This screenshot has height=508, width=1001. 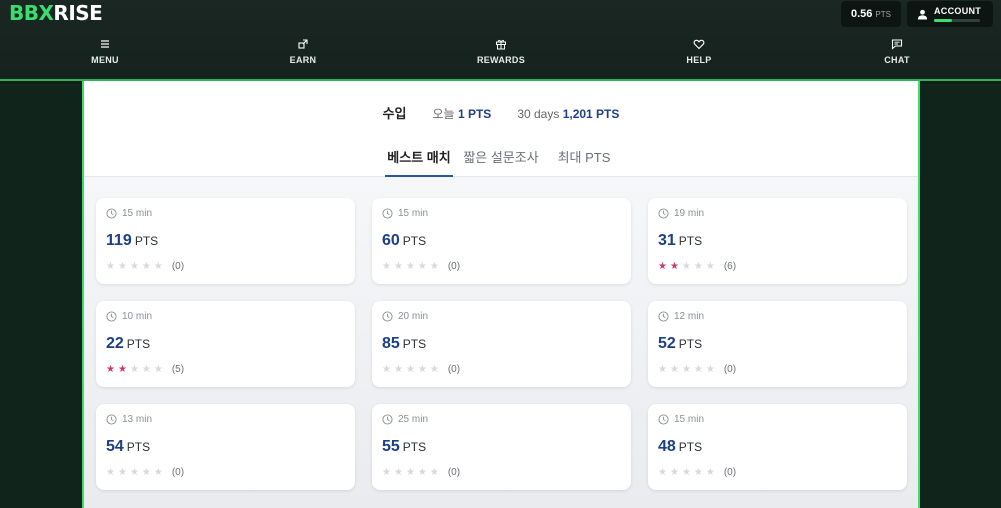 I want to click on reward-points: 119, so click(x=119, y=240).